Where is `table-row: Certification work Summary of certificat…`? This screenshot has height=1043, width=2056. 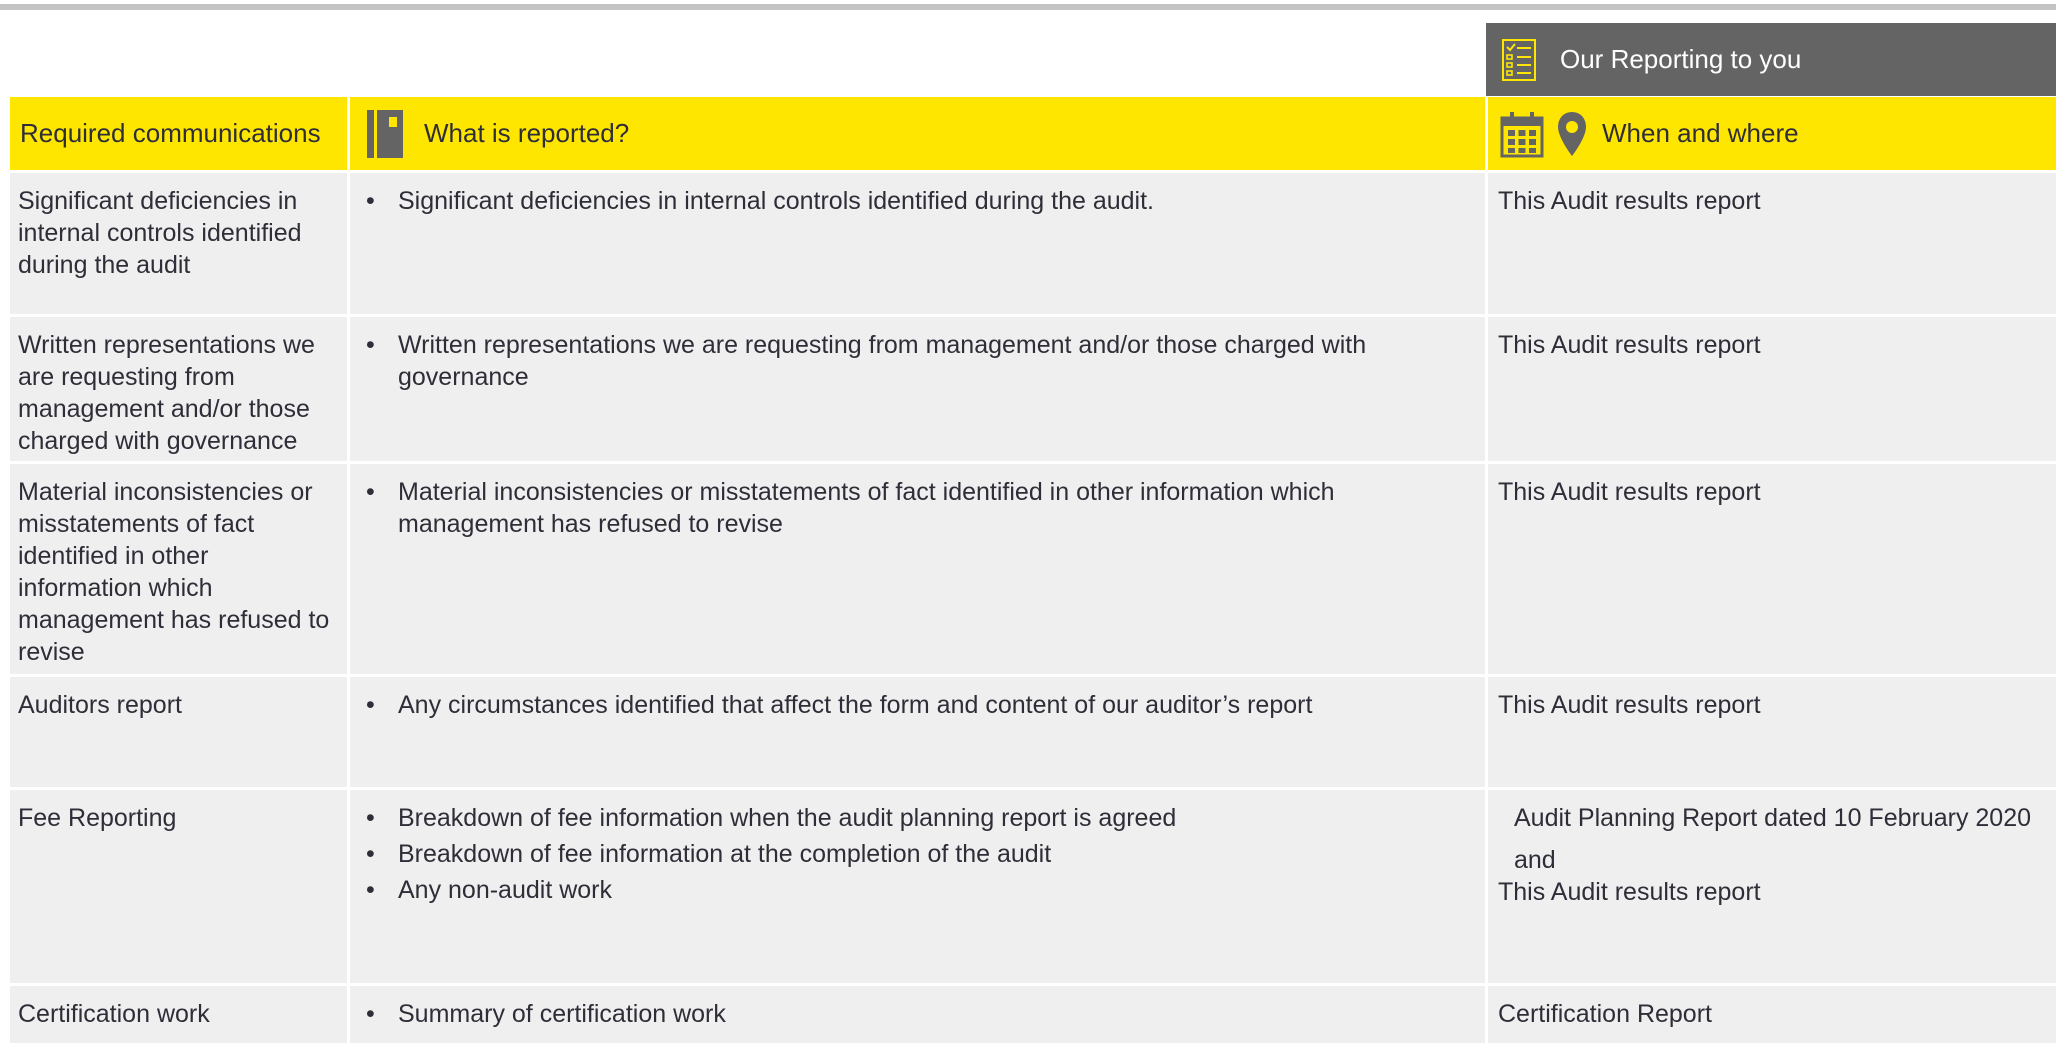 table-row: Certification work Summary of certificat… is located at coordinates (1033, 1013).